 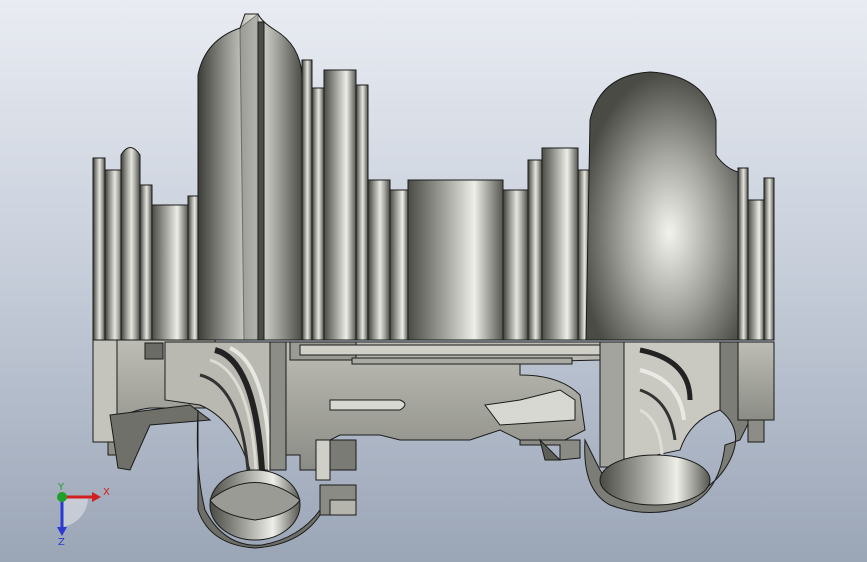 What do you see at coordinates (479, 244) in the screenshot?
I see `bearing-housing` at bounding box center [479, 244].